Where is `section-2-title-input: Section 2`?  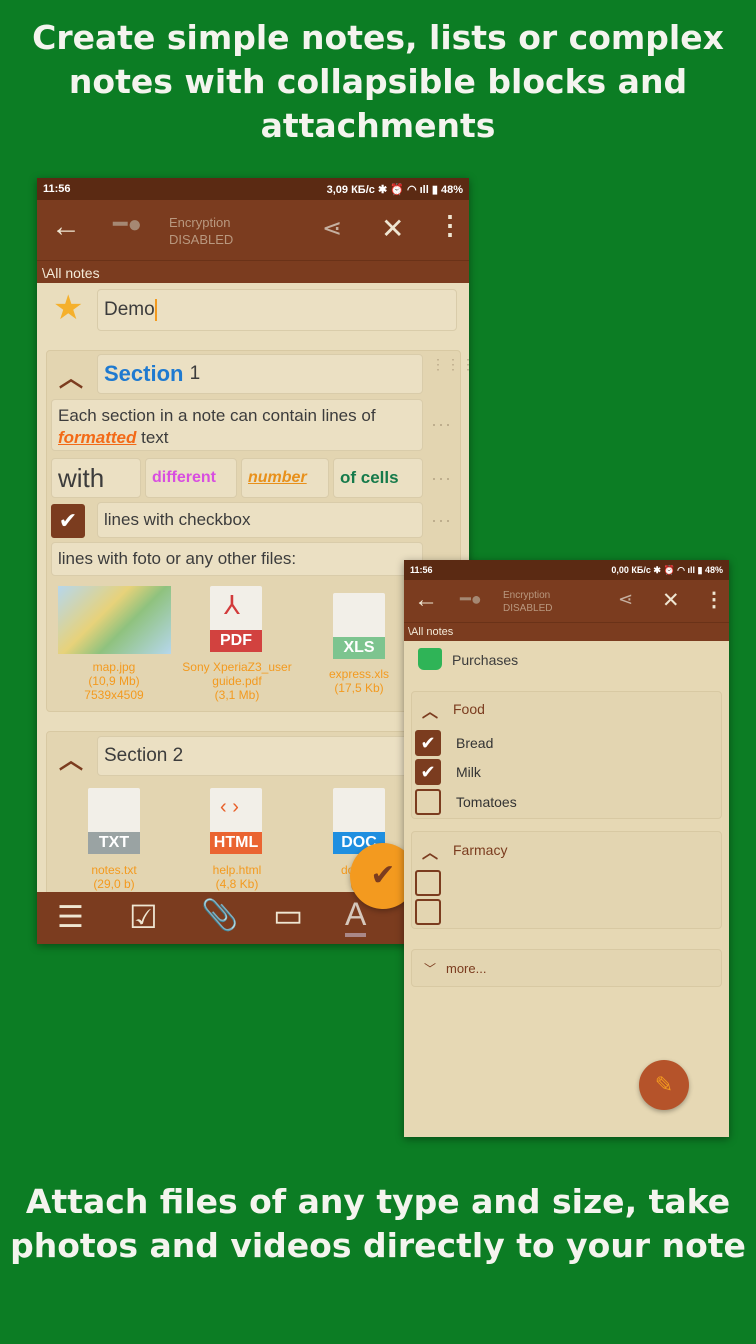 section-2-title-input: Section 2 is located at coordinates (267, 756).